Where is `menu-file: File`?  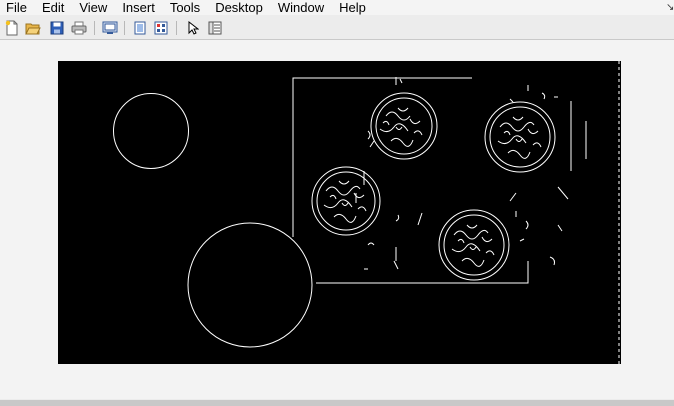
menu-file: File is located at coordinates (17, 7).